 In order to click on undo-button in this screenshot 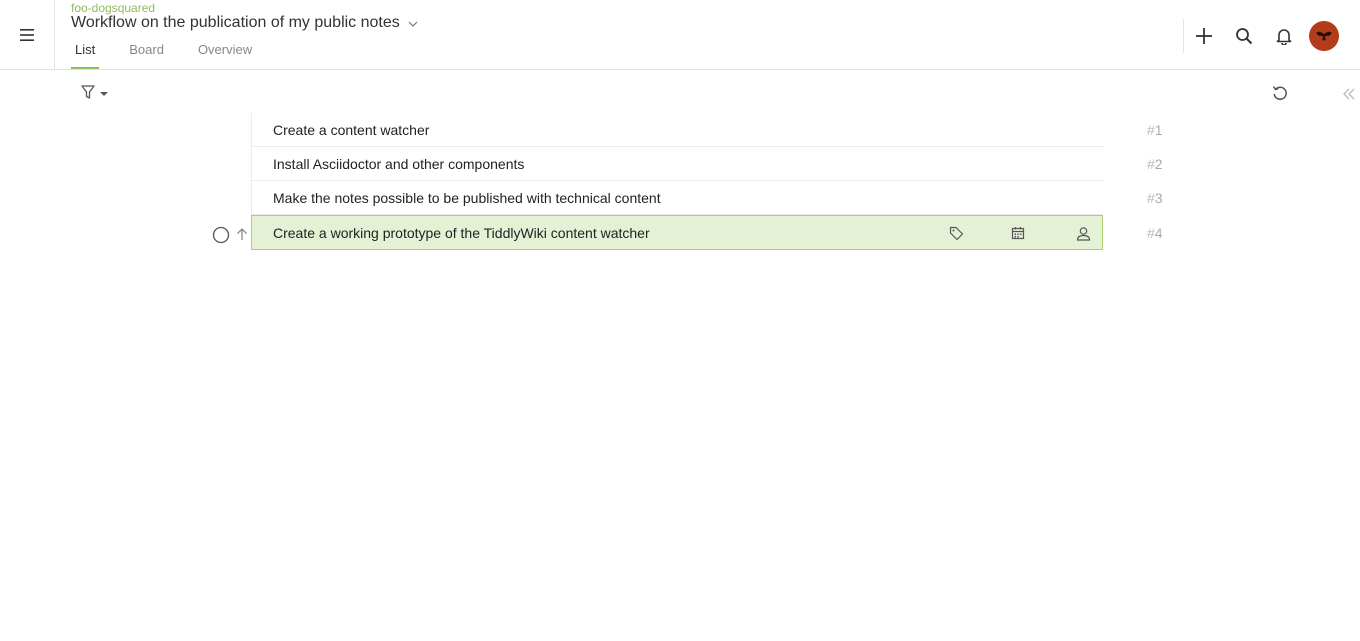, I will do `click(1280, 93)`.